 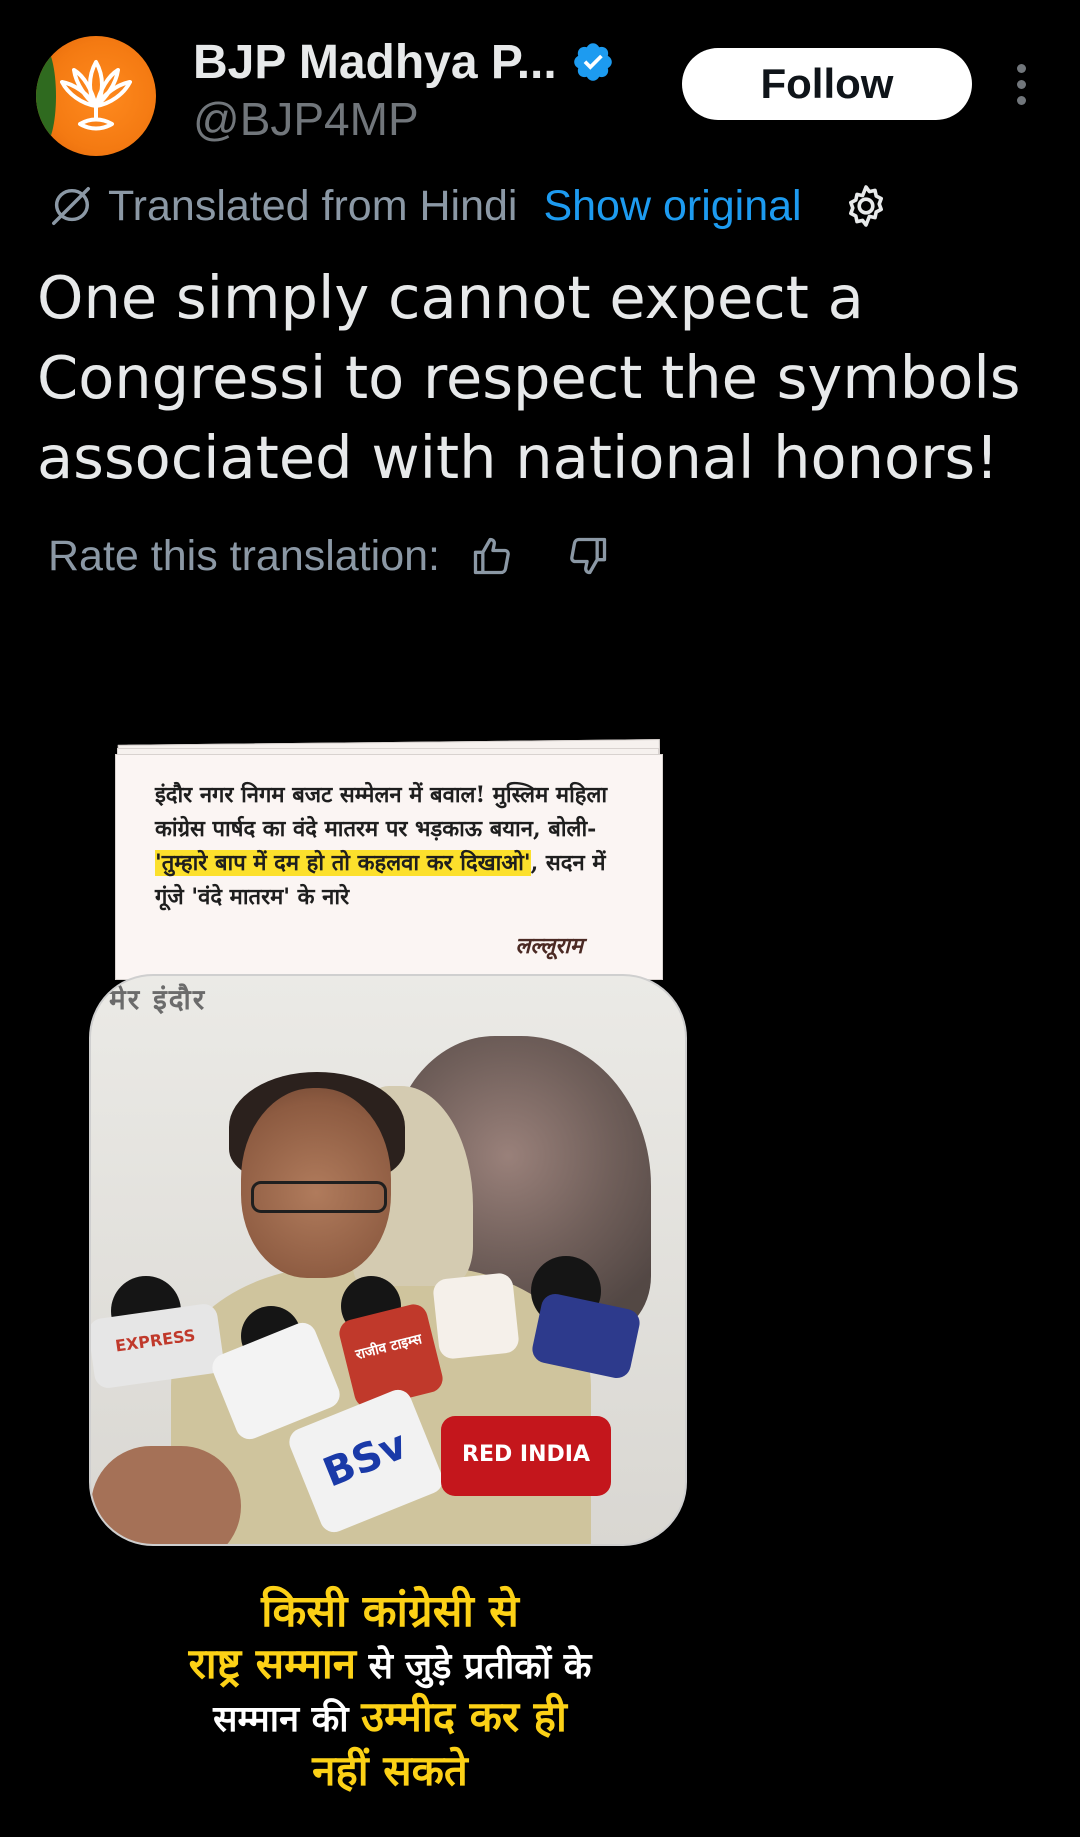 I want to click on avatar, so click(x=96, y=96).